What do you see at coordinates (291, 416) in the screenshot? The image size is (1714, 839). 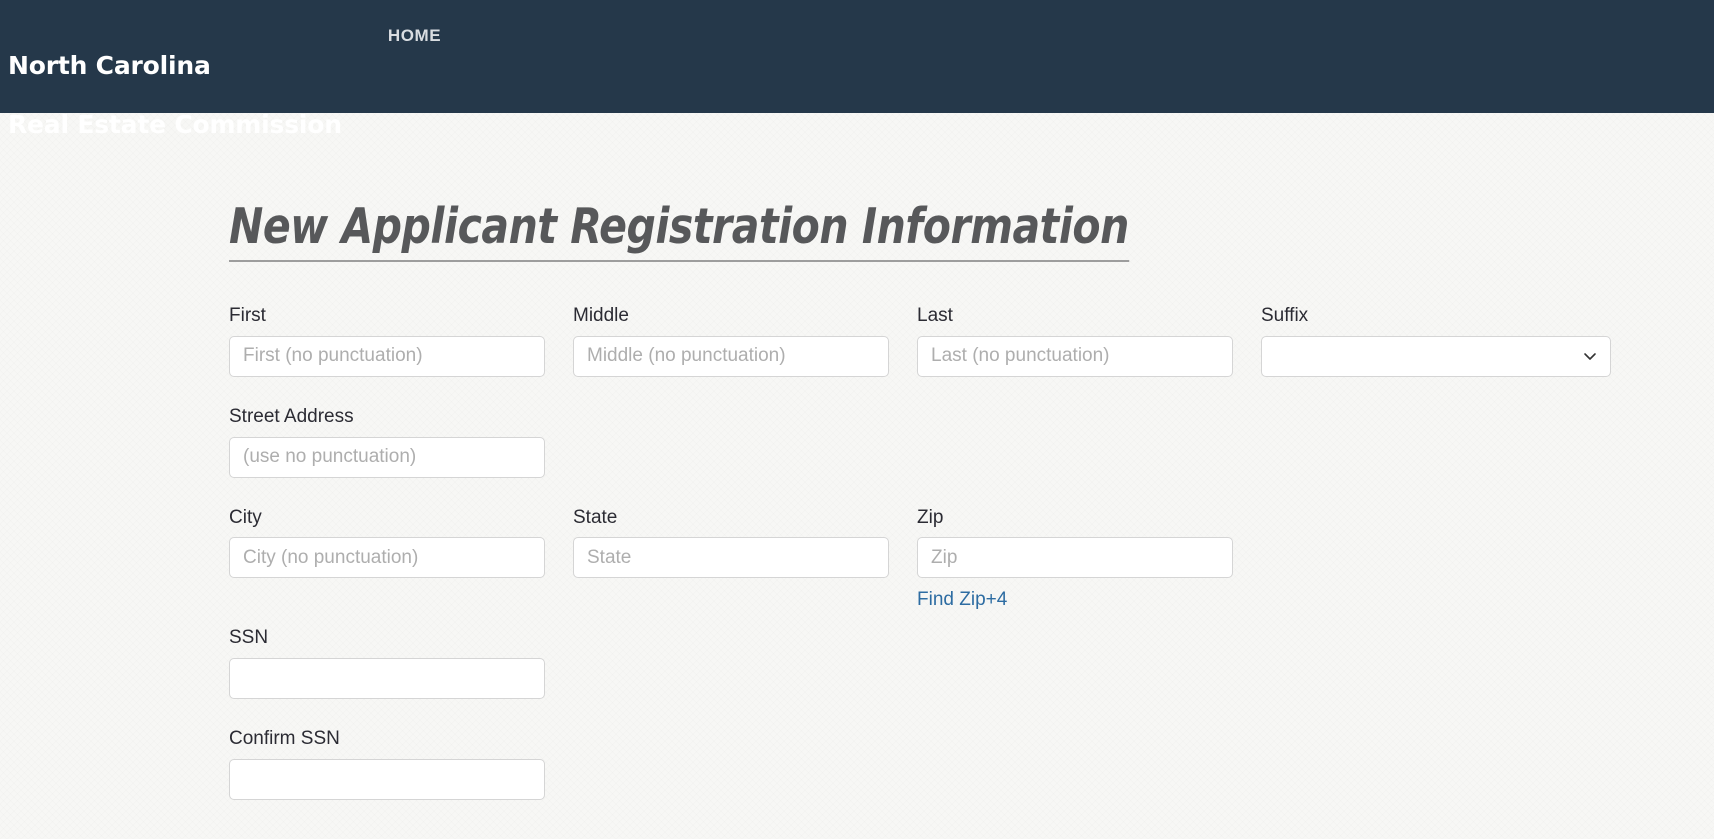 I see `label-street-address: Street Address` at bounding box center [291, 416].